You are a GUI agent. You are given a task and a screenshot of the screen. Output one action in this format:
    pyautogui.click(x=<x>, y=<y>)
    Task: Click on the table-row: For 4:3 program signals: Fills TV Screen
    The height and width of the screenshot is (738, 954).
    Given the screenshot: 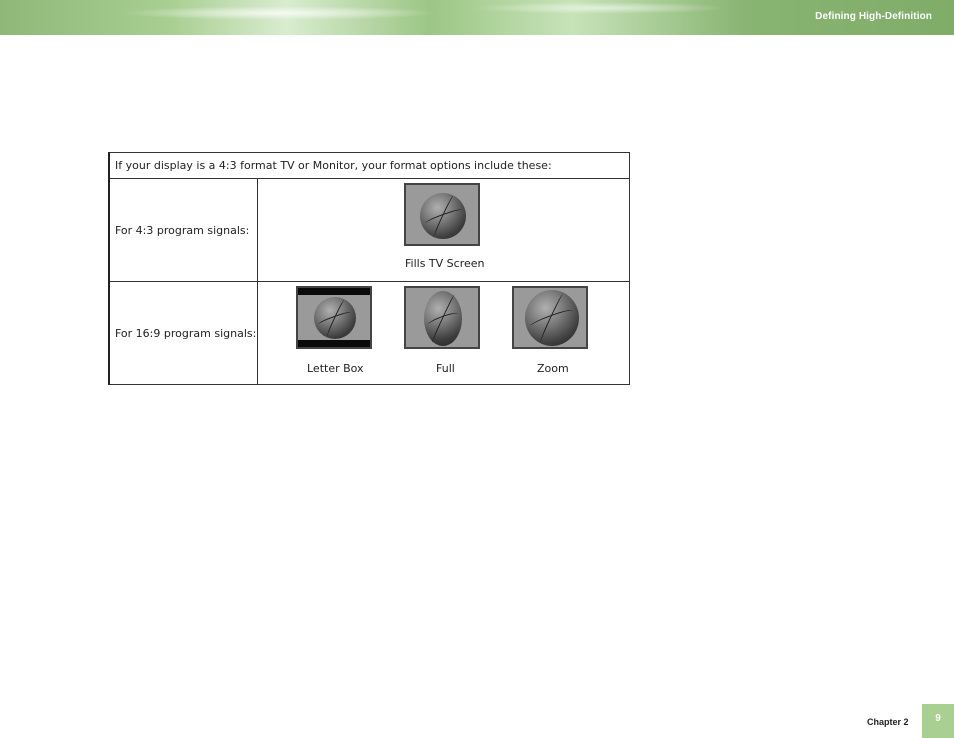 What is the action you would take?
    pyautogui.click(x=369, y=230)
    